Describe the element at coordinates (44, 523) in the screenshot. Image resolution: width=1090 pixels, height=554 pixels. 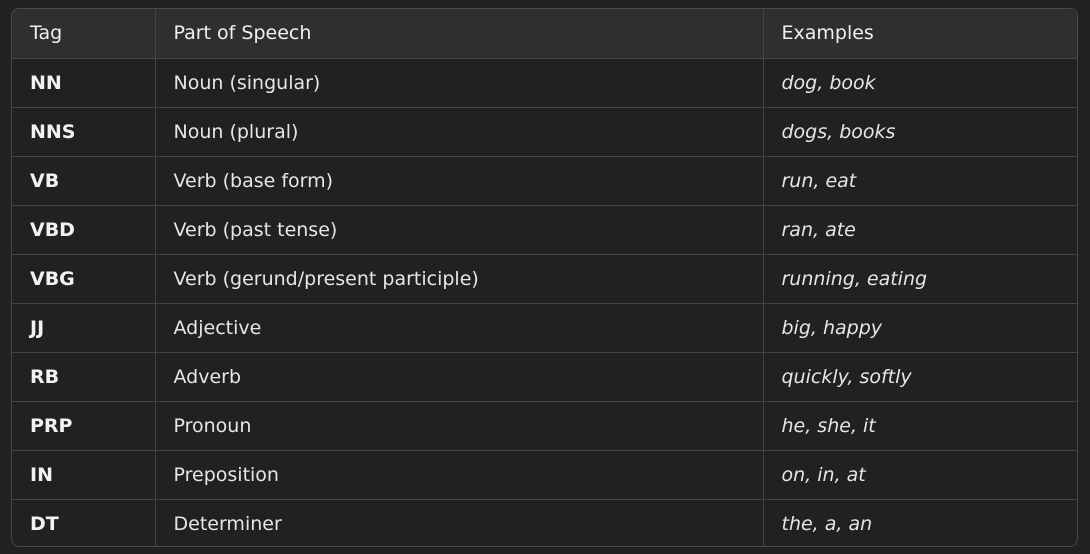
I see `cell-tag: DT` at that location.